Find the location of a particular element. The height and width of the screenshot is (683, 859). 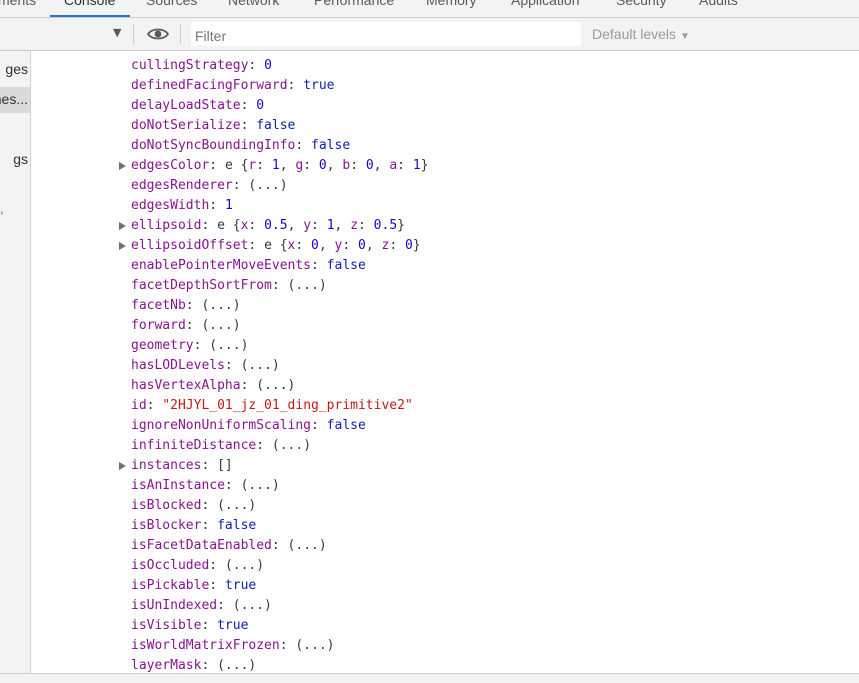

property-row: infiniteDistance: (...) is located at coordinates (221, 446).